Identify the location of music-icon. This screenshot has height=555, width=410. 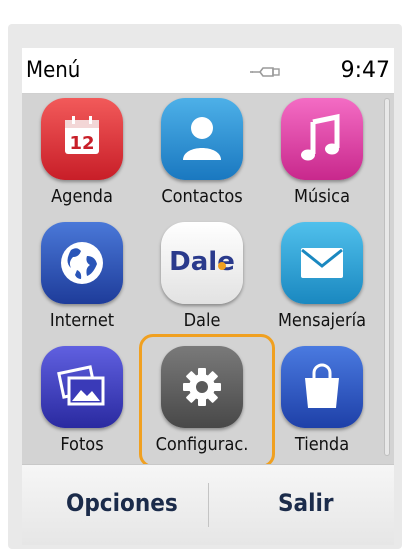
(322, 139).